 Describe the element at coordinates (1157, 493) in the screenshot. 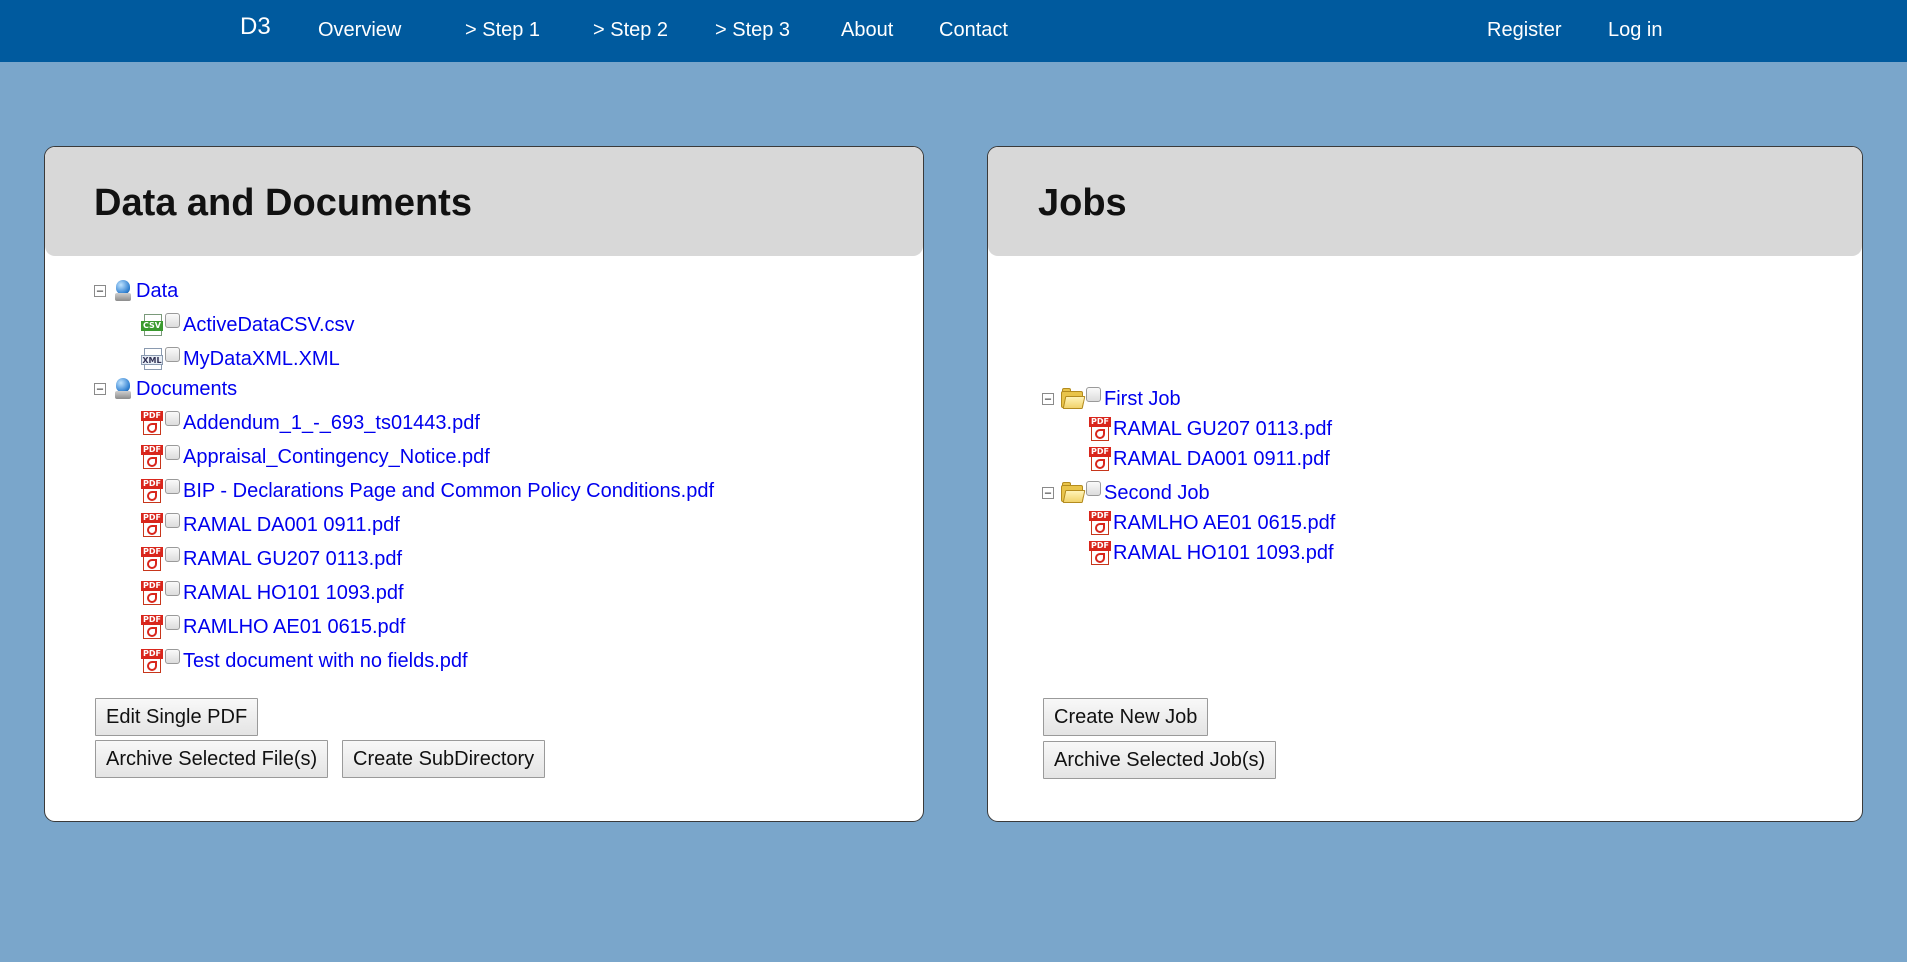

I see `job-link: Second Job` at that location.